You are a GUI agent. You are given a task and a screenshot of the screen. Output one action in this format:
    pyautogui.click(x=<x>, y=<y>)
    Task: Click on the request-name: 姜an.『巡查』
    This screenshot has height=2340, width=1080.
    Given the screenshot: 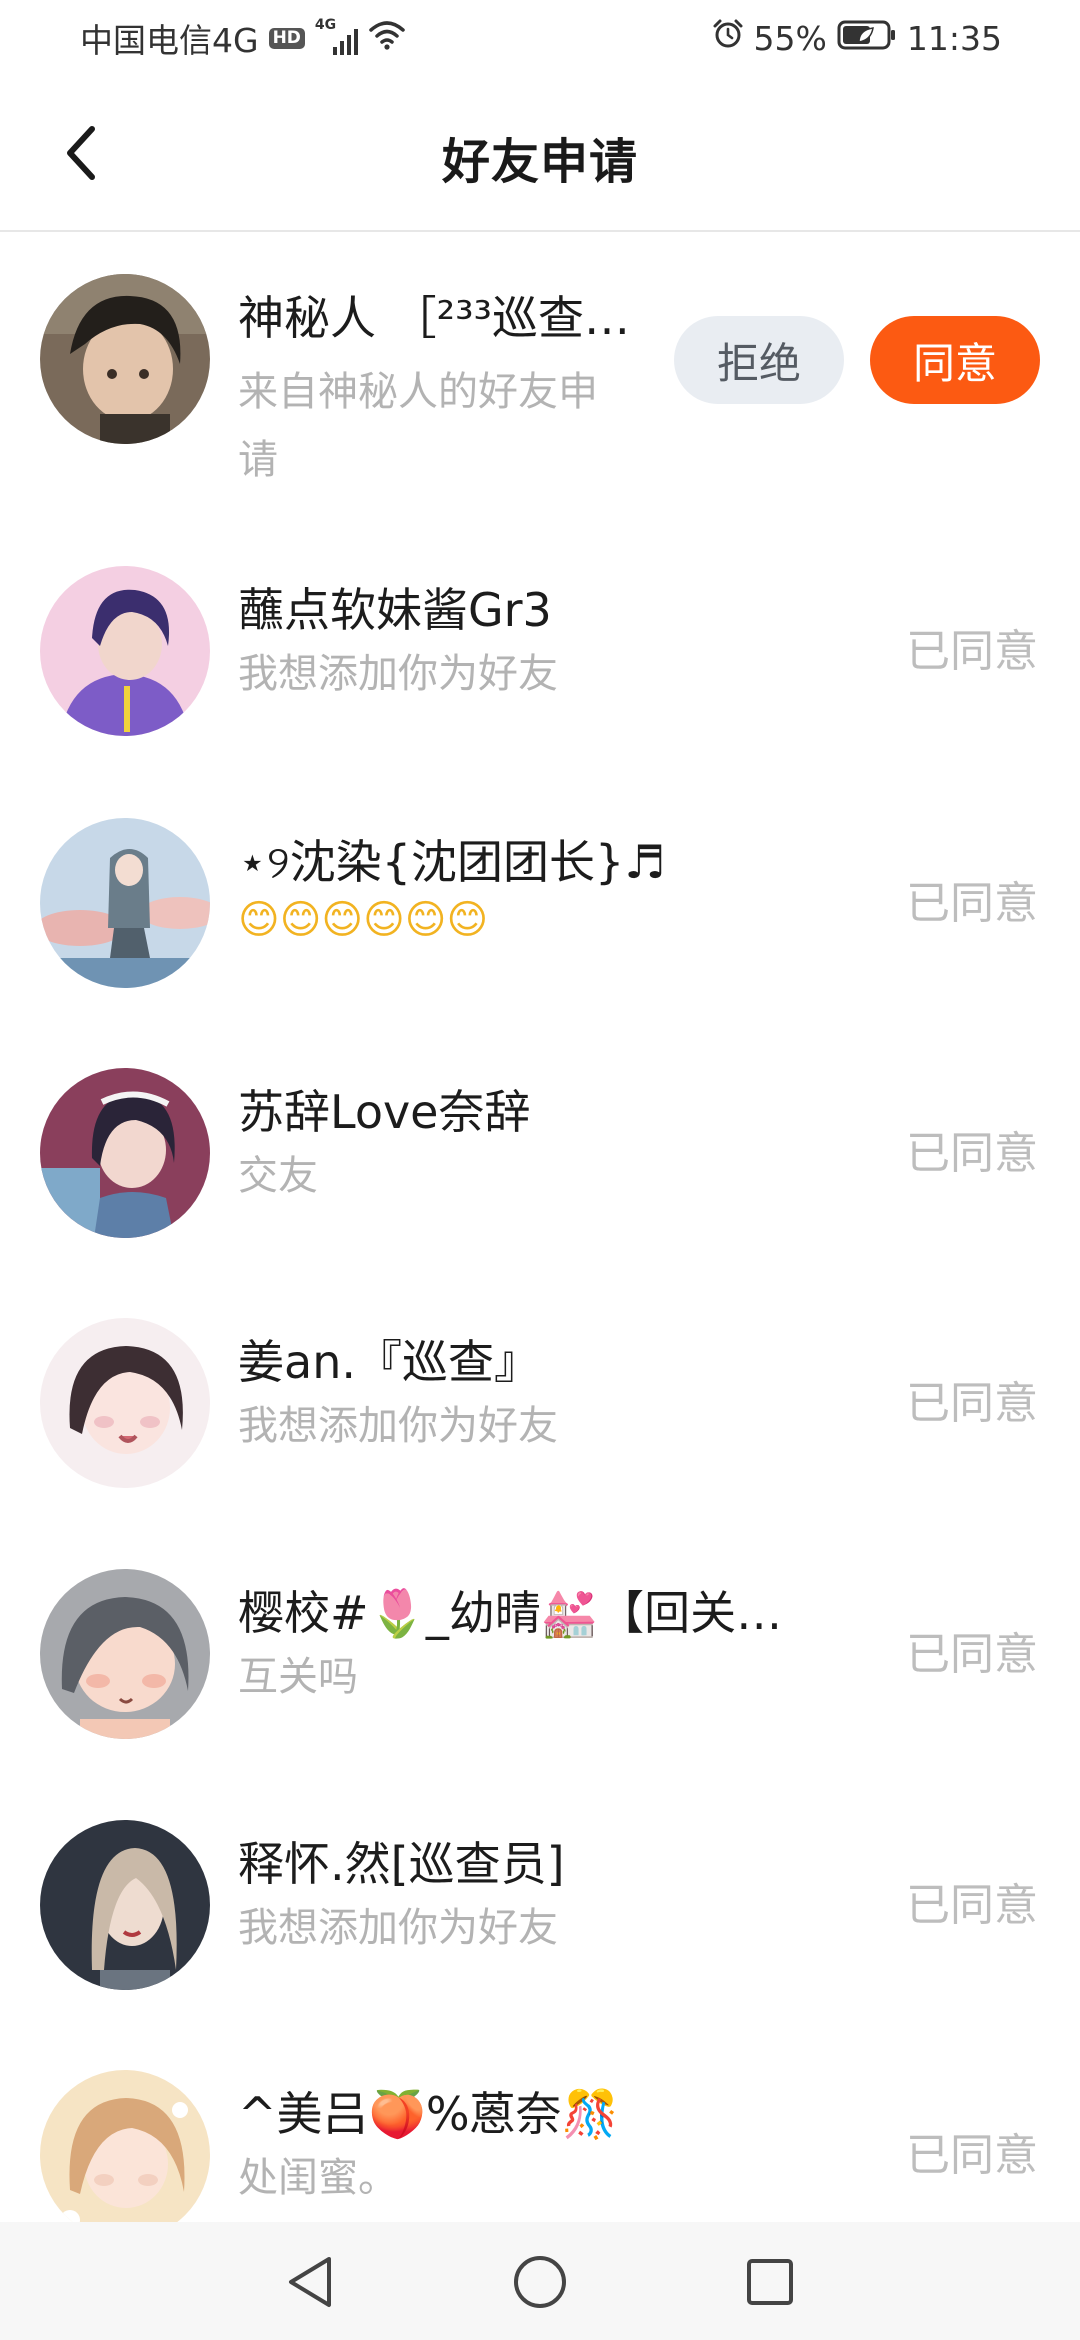 What is the action you would take?
    pyautogui.click(x=389, y=1362)
    